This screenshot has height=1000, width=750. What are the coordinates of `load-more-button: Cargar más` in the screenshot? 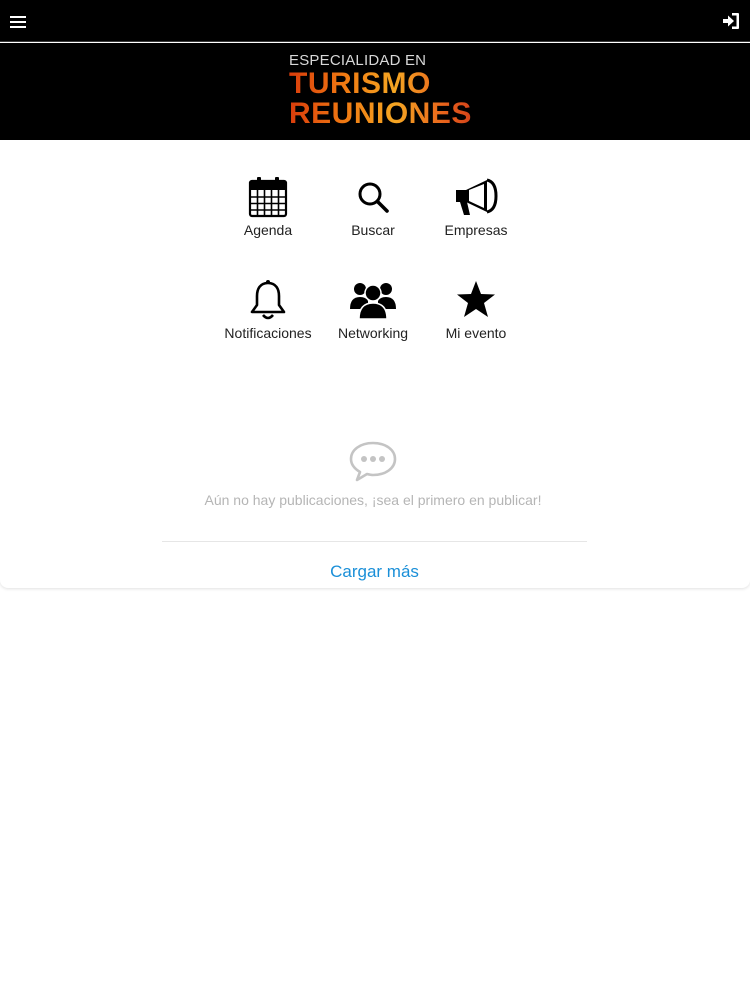 It's located at (374, 572).